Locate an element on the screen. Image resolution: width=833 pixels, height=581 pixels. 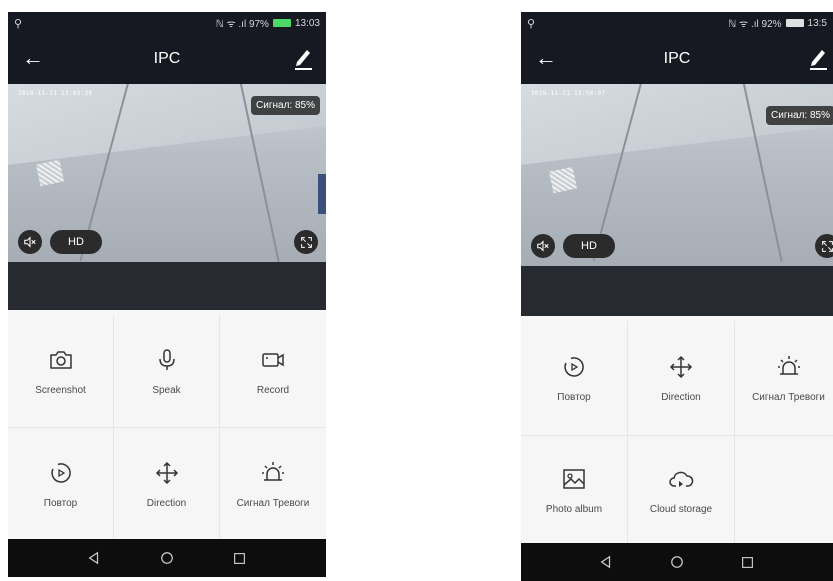
camera-live-view: 2019-11-21 13:03:39 Сигнал: 85% HD is located at coordinates (167, 173).